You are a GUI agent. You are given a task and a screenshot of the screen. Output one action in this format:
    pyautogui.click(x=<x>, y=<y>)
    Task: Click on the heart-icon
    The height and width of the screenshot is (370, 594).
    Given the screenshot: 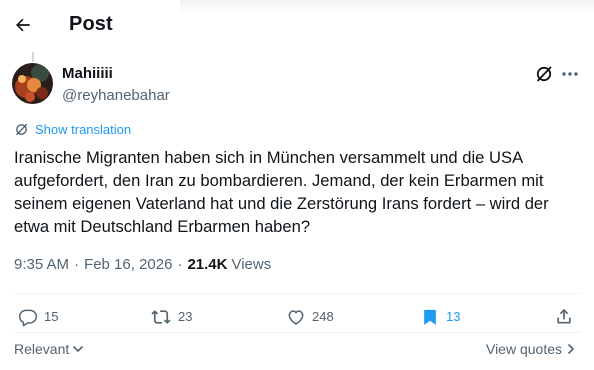 What is the action you would take?
    pyautogui.click(x=296, y=317)
    